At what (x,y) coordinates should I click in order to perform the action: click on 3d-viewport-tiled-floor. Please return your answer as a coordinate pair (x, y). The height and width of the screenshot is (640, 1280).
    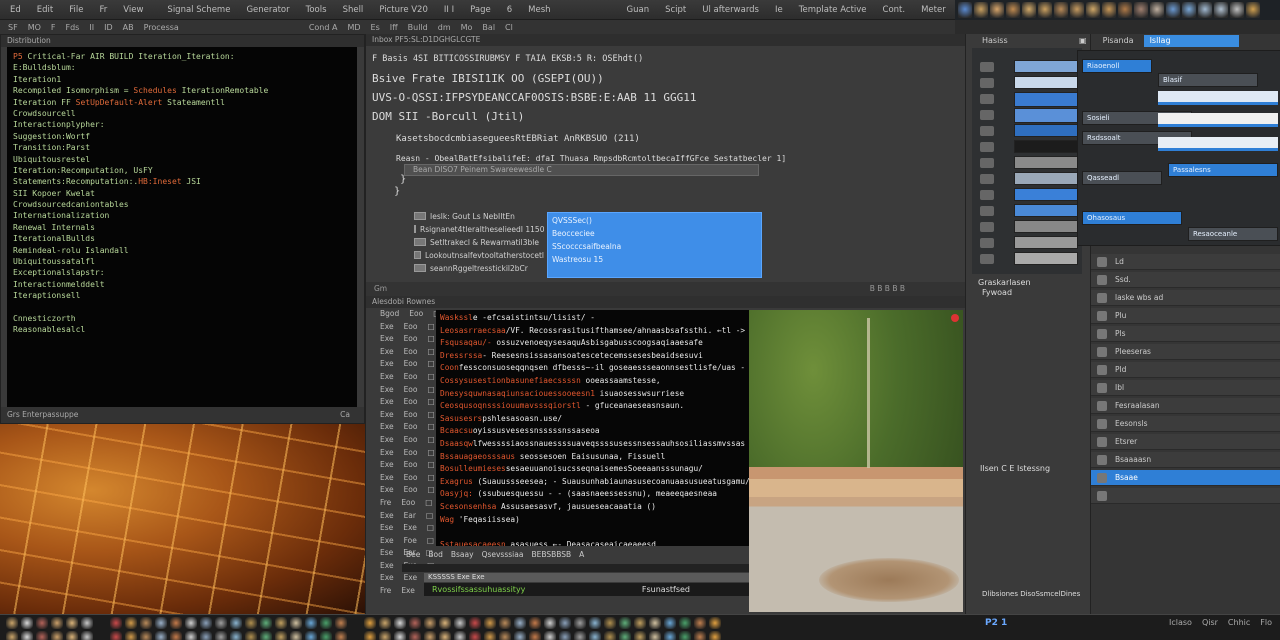
    Looking at the image, I should click on (182, 519).